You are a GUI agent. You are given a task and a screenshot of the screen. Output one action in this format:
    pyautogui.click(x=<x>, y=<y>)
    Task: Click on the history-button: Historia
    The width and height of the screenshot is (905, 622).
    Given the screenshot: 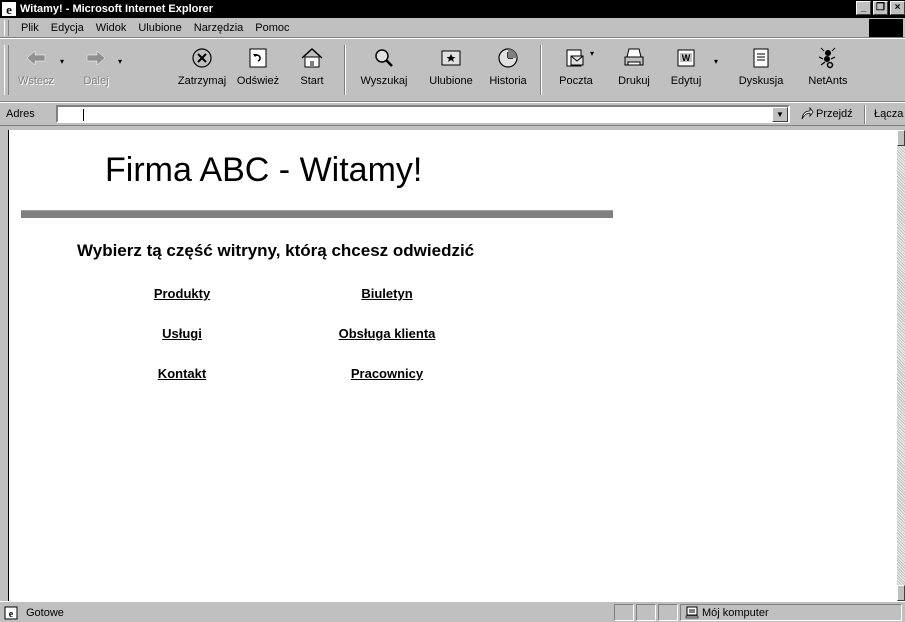 What is the action you would take?
    pyautogui.click(x=508, y=70)
    